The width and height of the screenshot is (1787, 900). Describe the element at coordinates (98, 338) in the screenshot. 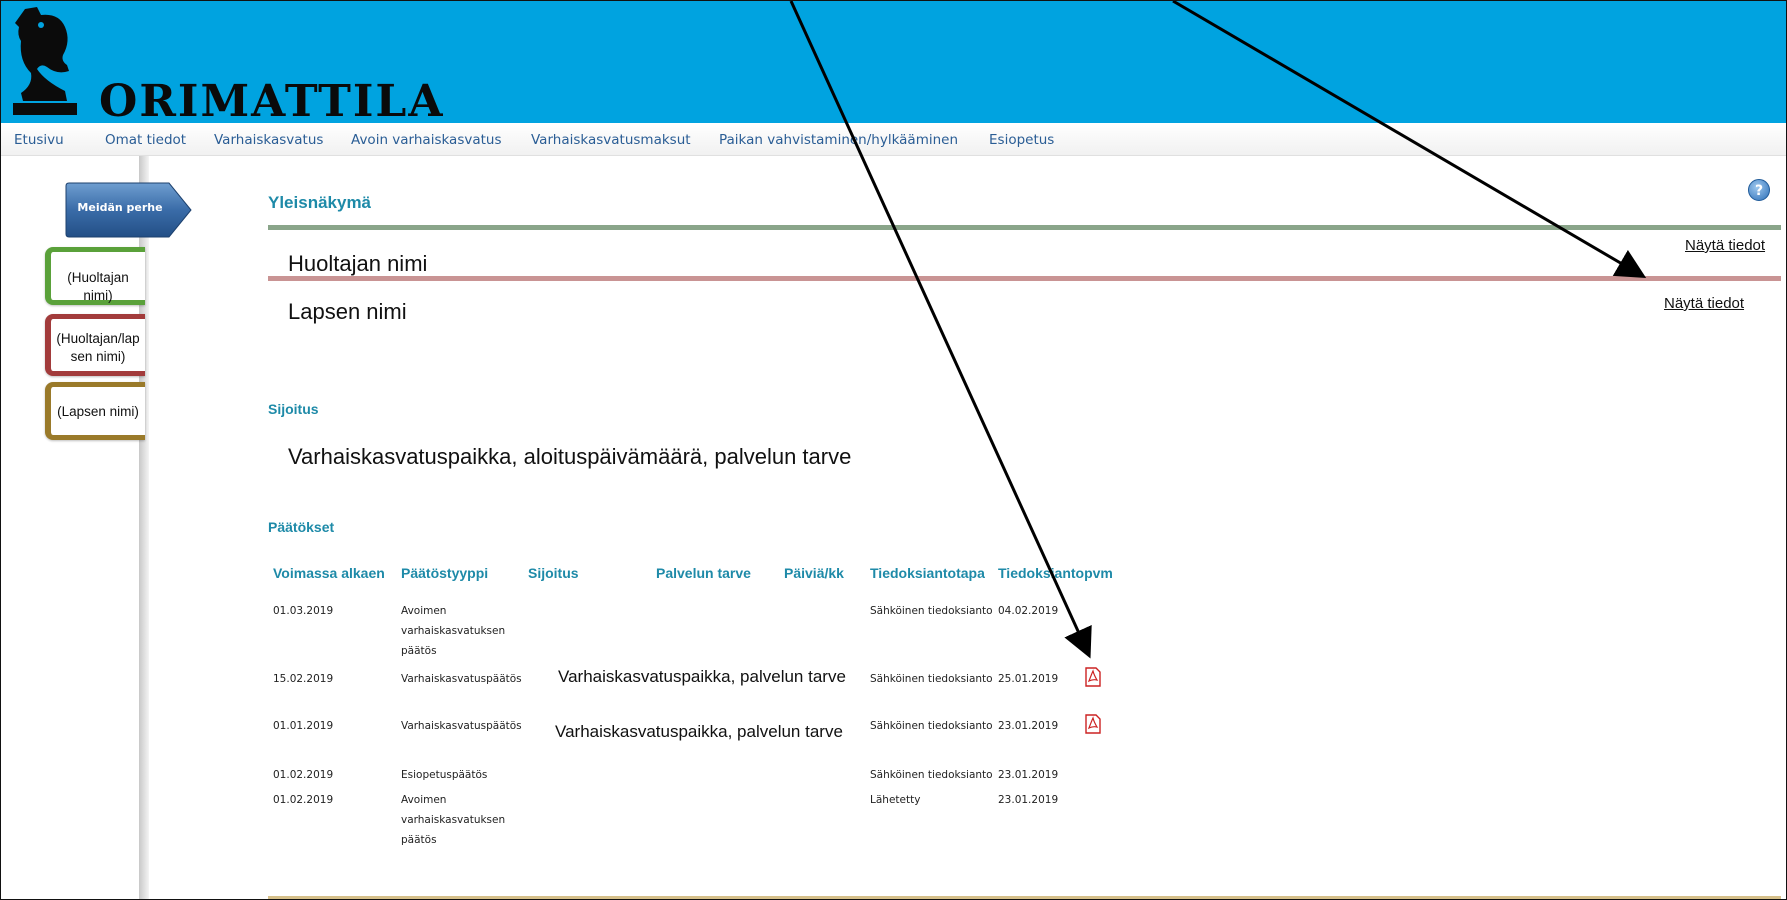

I see `sidebar-tab-guardian-child-label-1: (Huoltajan/lap` at that location.